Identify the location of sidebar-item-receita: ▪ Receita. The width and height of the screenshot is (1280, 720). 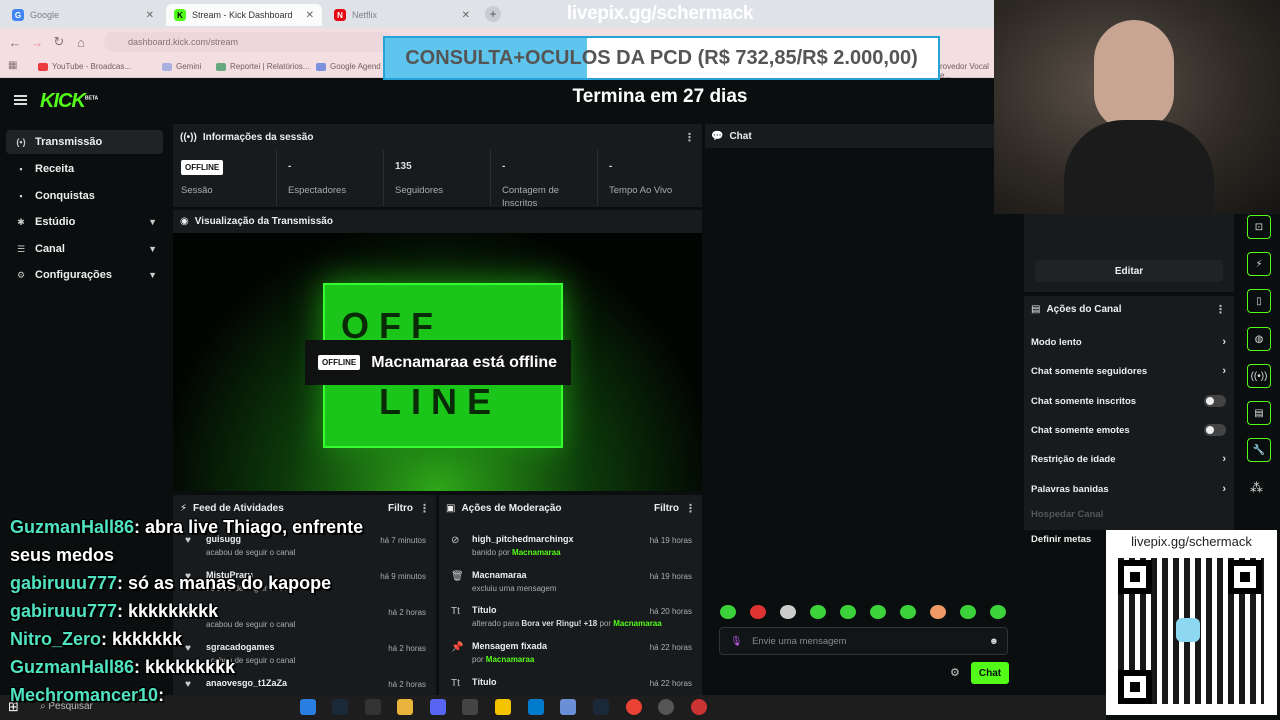
(84, 169).